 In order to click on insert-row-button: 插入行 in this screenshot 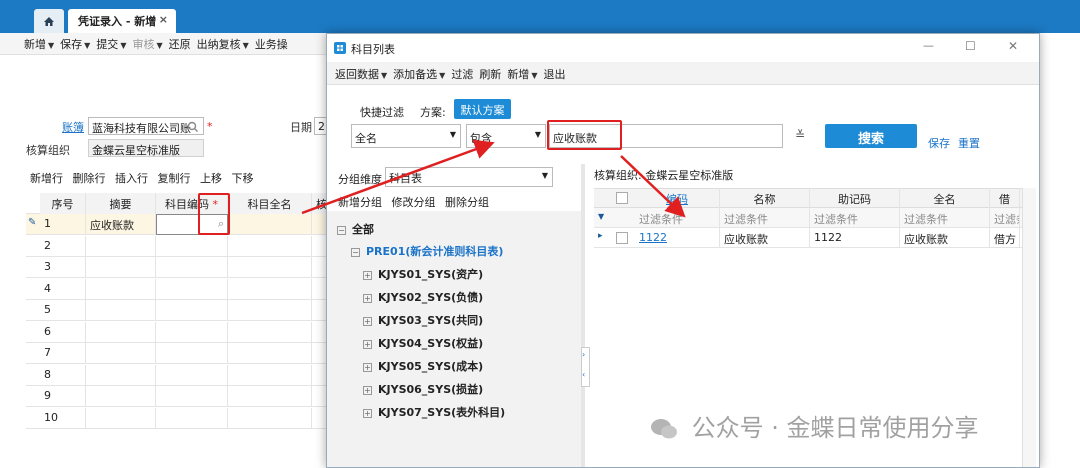, I will do `click(131, 178)`.